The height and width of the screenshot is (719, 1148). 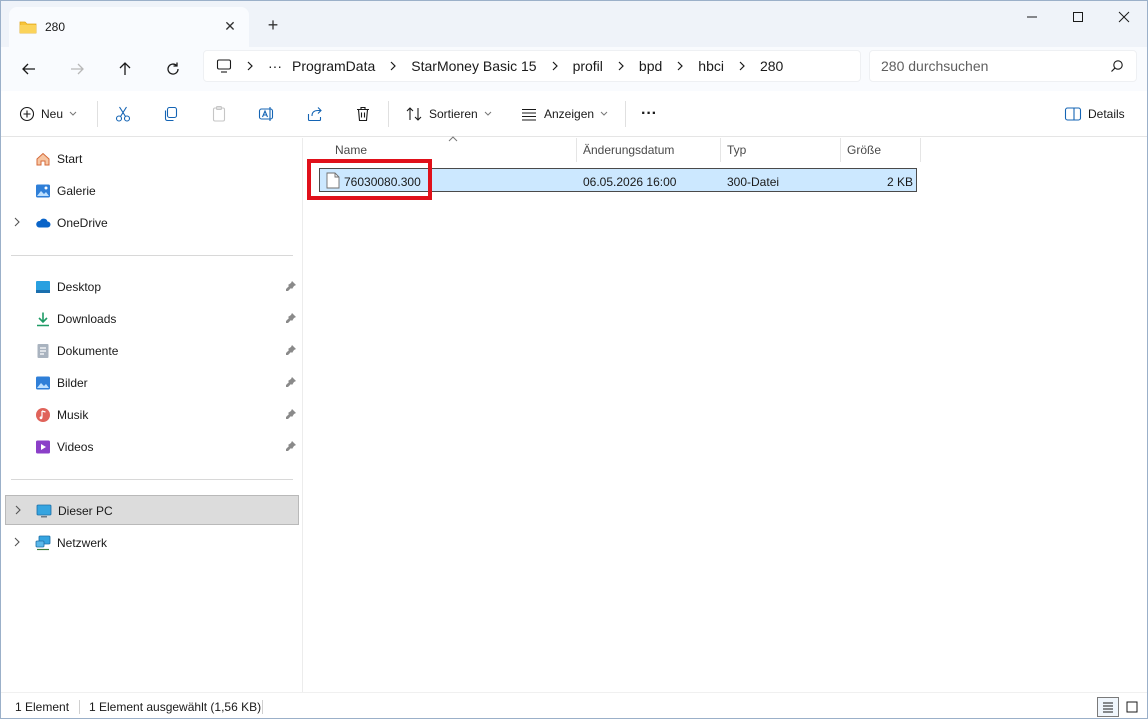 I want to click on sidebar-item-label: Downloads, so click(x=87, y=319).